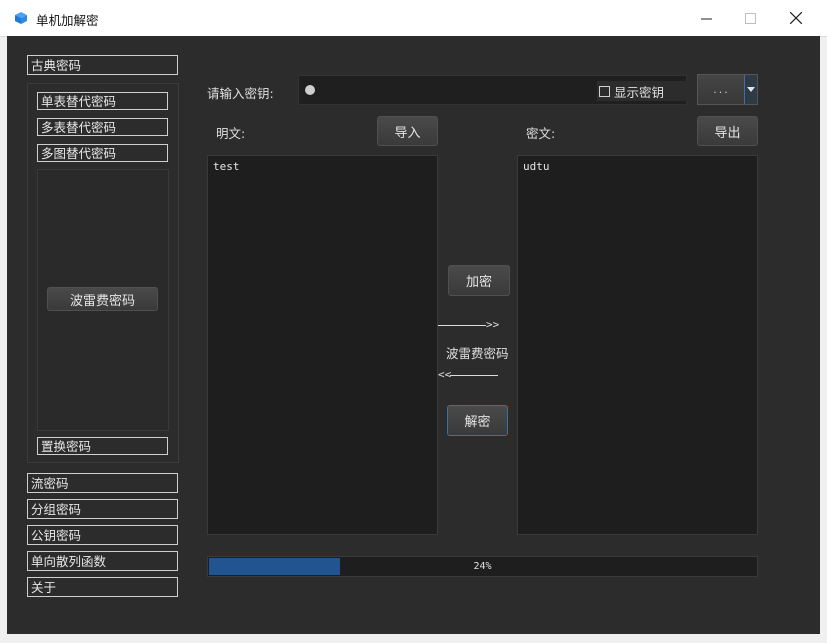 The height and width of the screenshot is (643, 827). I want to click on sidebar-item-monoalphabetic: 单表替代密码, so click(102, 101).